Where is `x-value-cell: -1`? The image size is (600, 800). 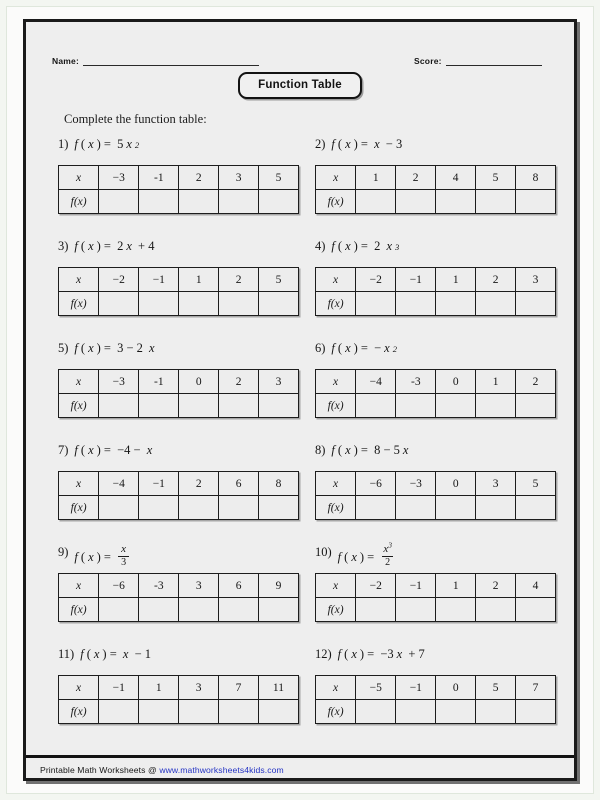 x-value-cell: -1 is located at coordinates (159, 177).